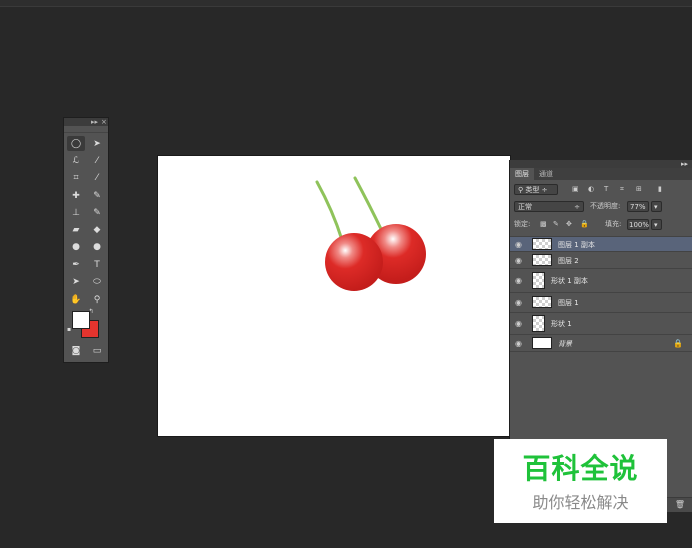  What do you see at coordinates (97, 195) in the screenshot?
I see `brush-icon: ✎` at bounding box center [97, 195].